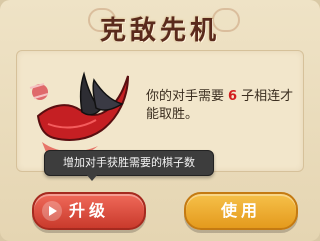  What do you see at coordinates (221, 106) in the screenshot?
I see `item-description: 你的对手需要 6 子相连才能取胜。` at bounding box center [221, 106].